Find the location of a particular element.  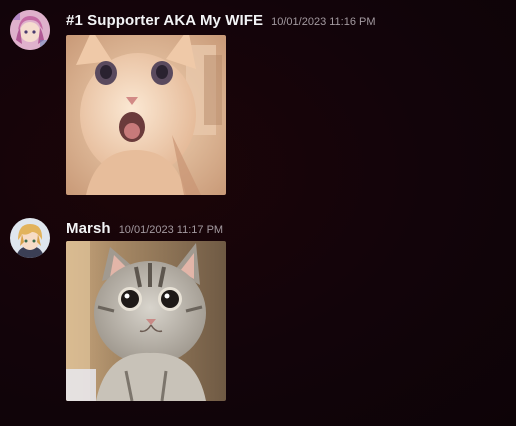

timestamp: 10/01/2023 11:16 PM is located at coordinates (323, 22).